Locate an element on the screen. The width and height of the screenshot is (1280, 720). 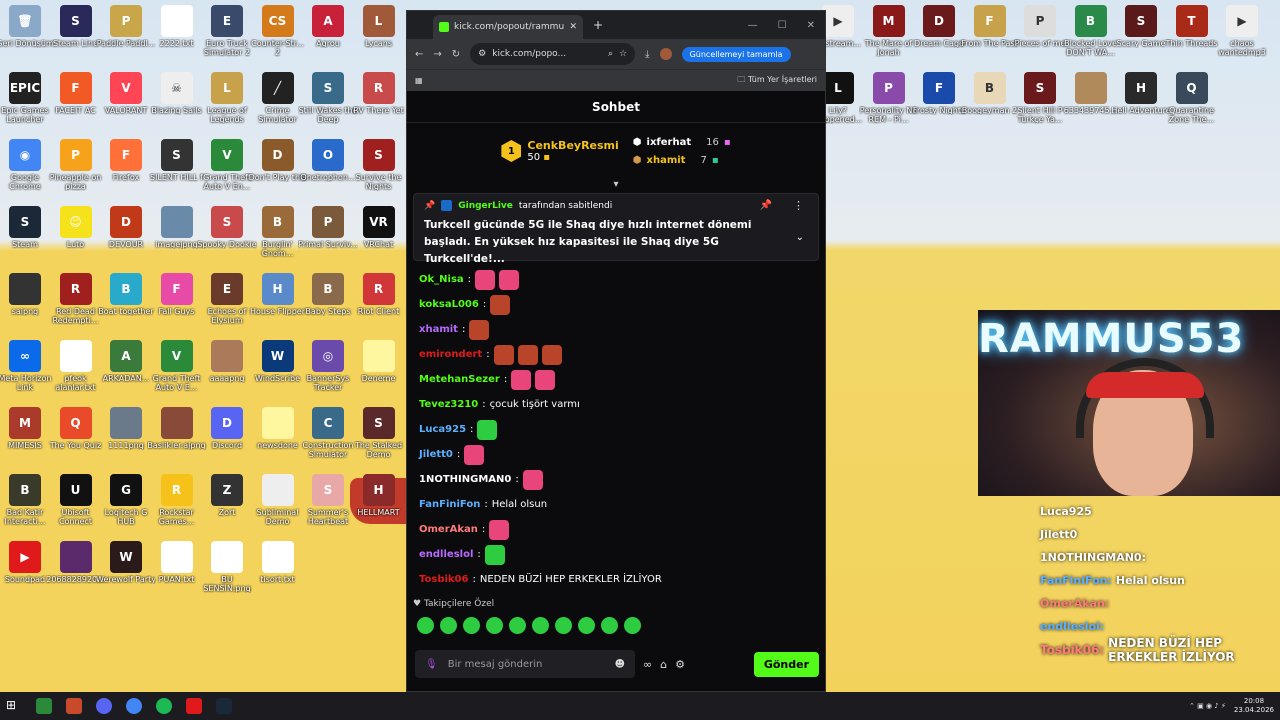
chat-message: MetehanSezer: is located at coordinates (616, 379).